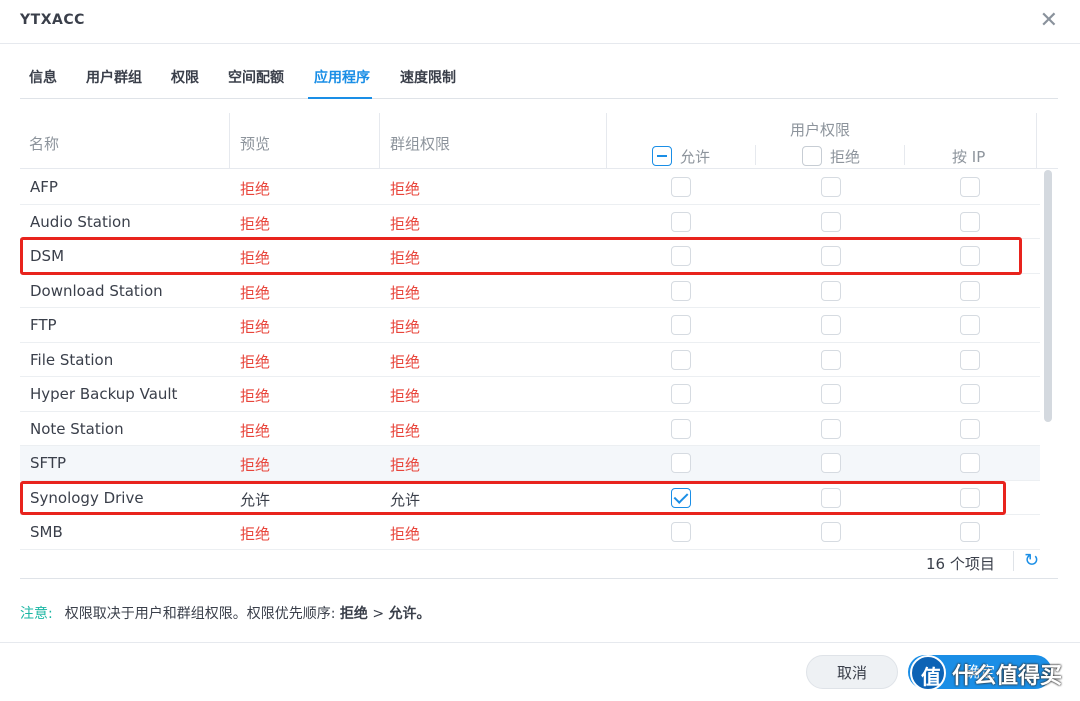 This screenshot has width=1080, height=701. Describe the element at coordinates (423, 614) in the screenshot. I see `note-end: 。` at that location.